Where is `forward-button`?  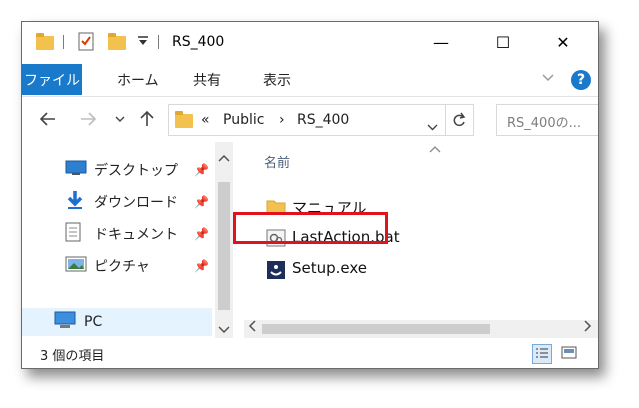
forward-button is located at coordinates (88, 119).